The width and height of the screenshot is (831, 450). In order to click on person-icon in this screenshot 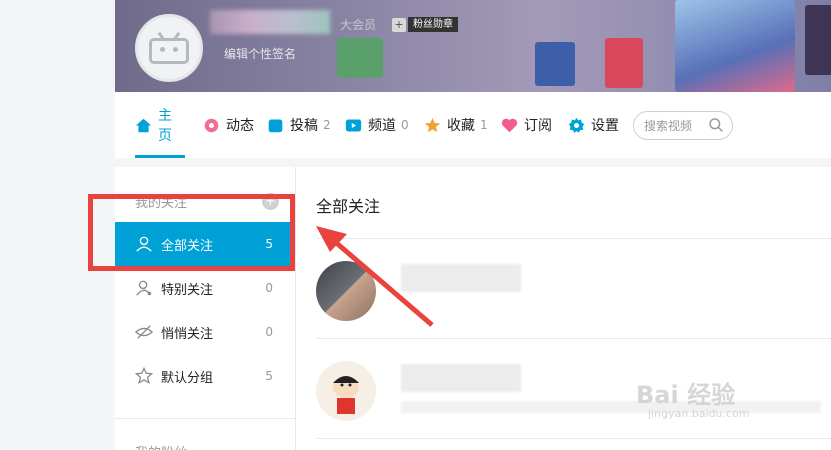, I will do `click(144, 244)`.